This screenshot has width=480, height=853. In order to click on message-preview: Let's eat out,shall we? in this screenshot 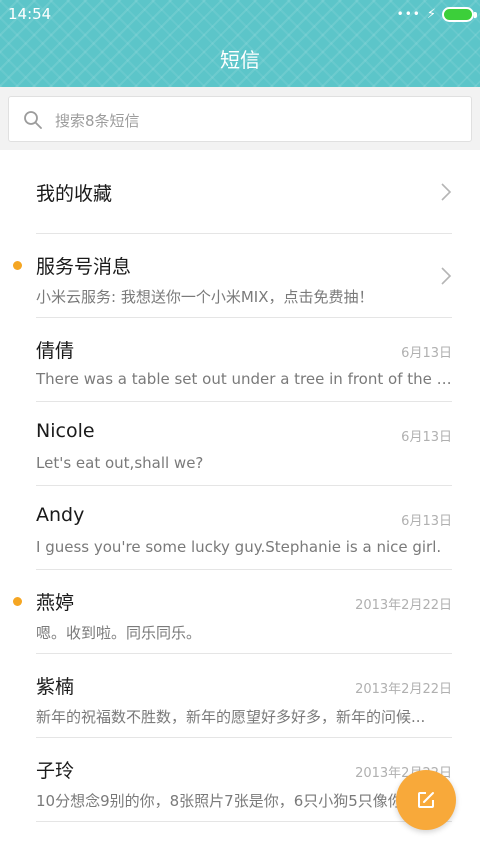, I will do `click(120, 463)`.